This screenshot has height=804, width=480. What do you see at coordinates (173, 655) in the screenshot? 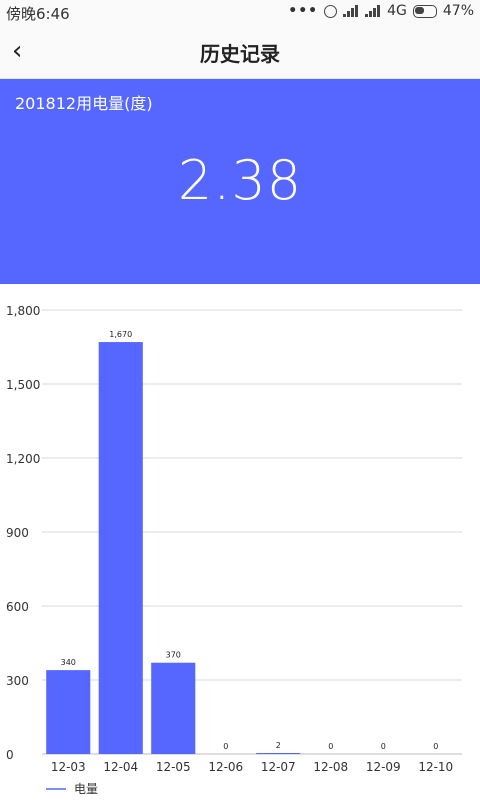
I see `bar-value-label: 370` at bounding box center [173, 655].